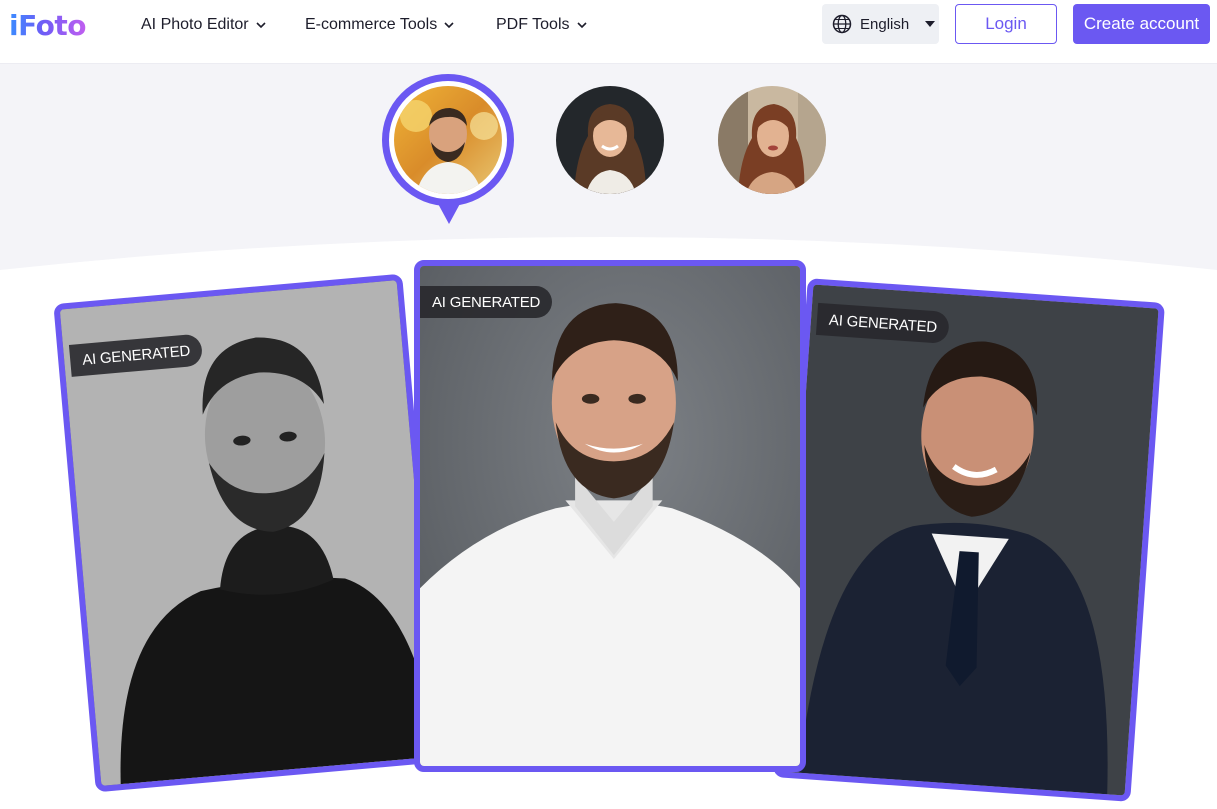 The height and width of the screenshot is (809, 1217). I want to click on avatar-woman-redhead, so click(772, 140).